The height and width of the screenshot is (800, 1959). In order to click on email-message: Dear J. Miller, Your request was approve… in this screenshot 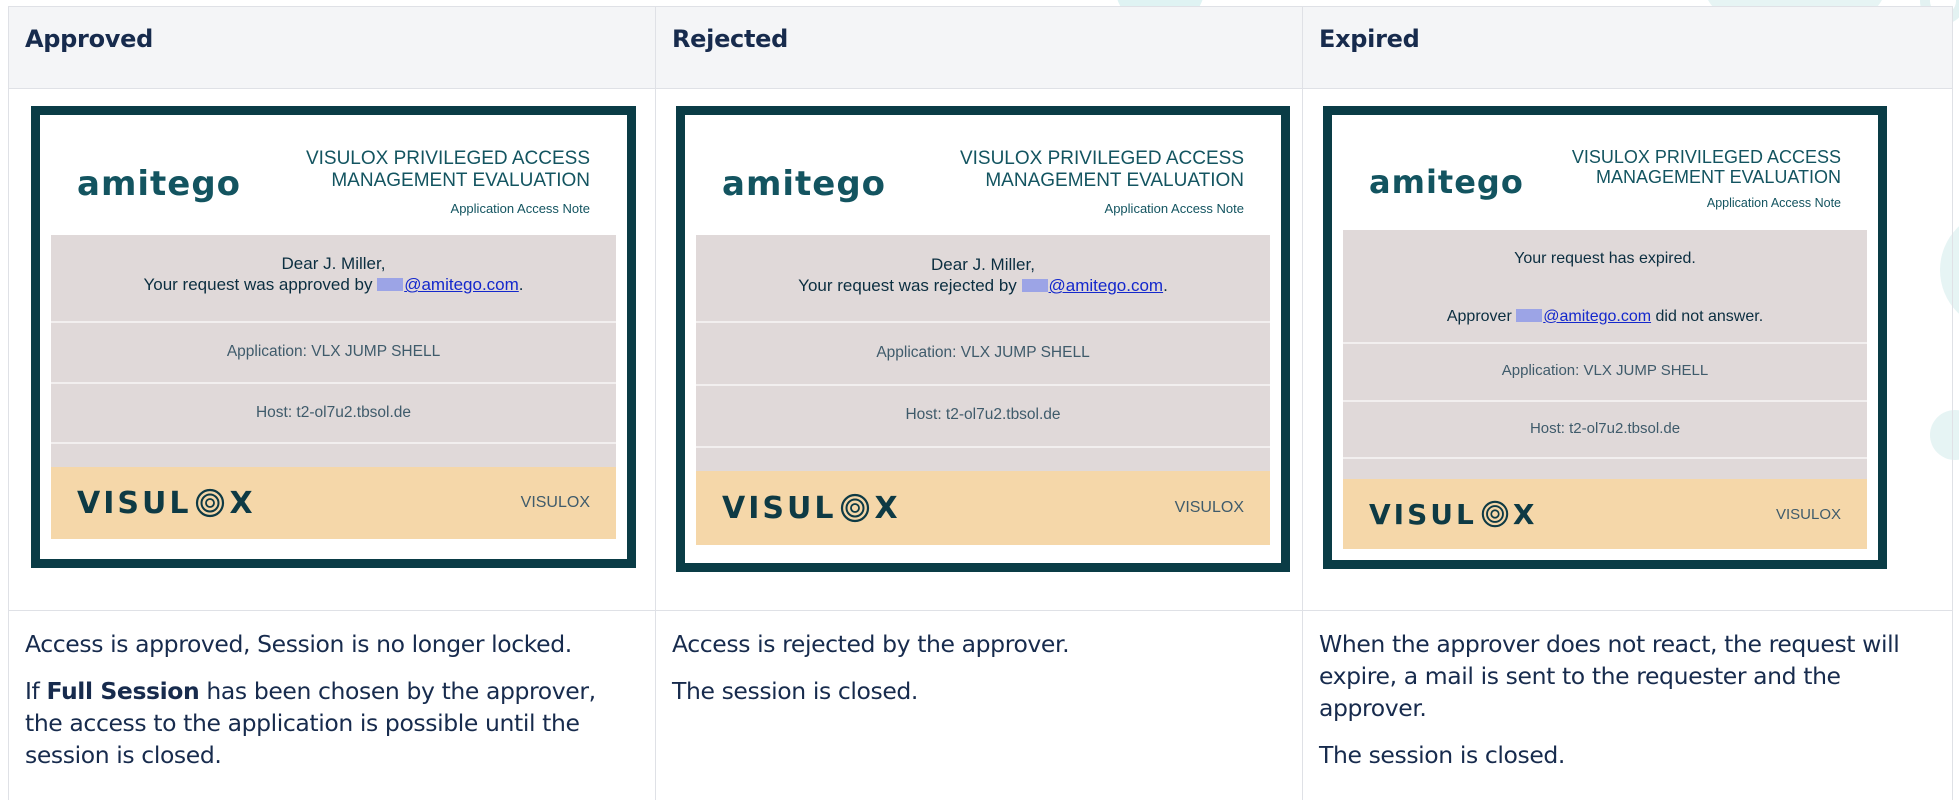, I will do `click(333, 279)`.